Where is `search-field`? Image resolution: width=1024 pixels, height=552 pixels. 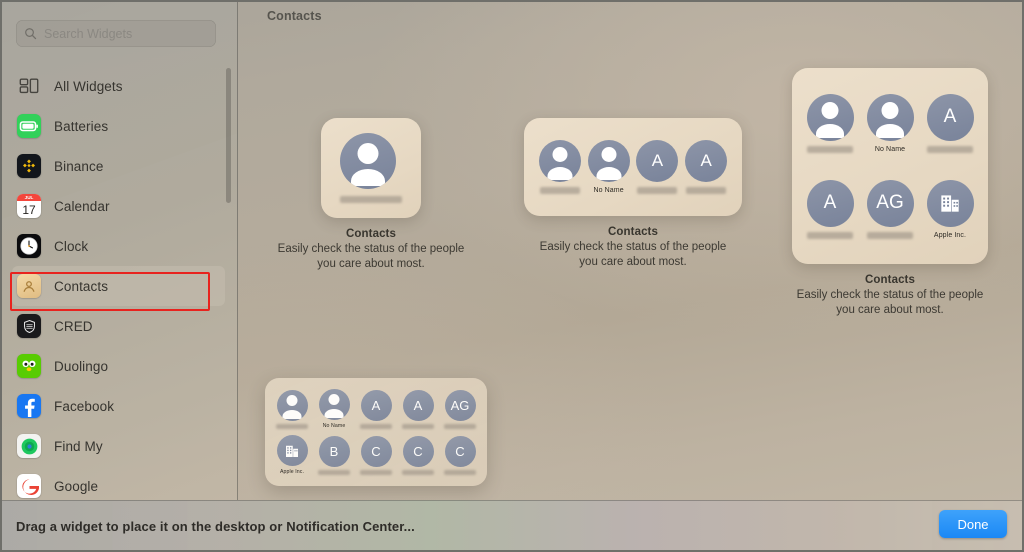 search-field is located at coordinates (116, 33).